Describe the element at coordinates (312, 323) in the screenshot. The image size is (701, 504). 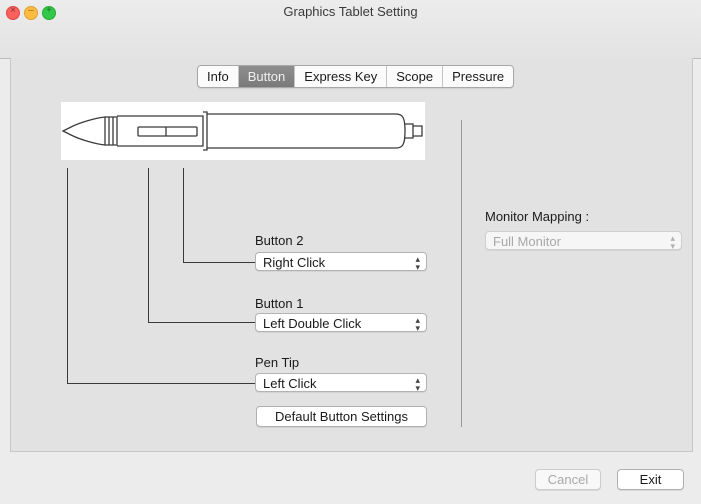
I see `button1-value: Left Double Click` at that location.